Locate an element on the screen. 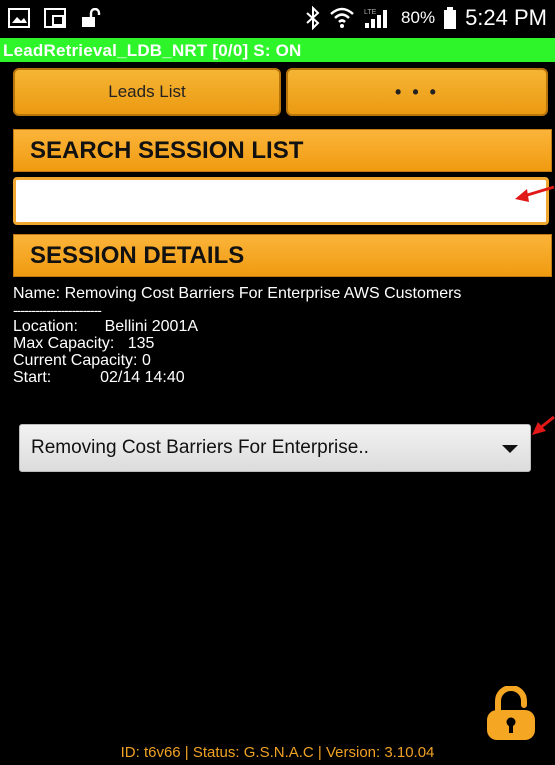  session-details-header: SESSION DETAILS is located at coordinates (282, 255).